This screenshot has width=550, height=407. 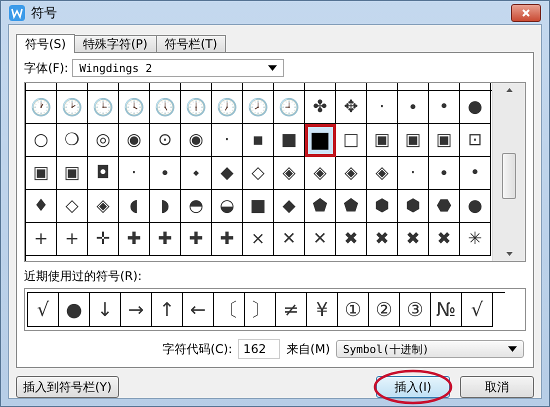 What do you see at coordinates (191, 43) in the screenshot?
I see `tab: 符号栏(T)` at bounding box center [191, 43].